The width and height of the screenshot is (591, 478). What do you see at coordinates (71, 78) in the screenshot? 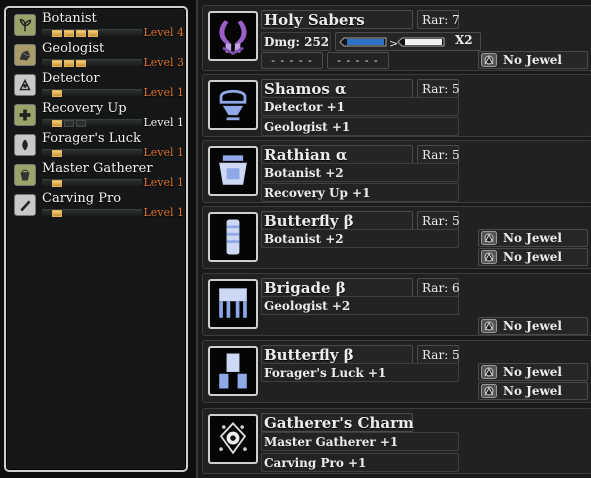
I see `skill-name: Detector` at bounding box center [71, 78].